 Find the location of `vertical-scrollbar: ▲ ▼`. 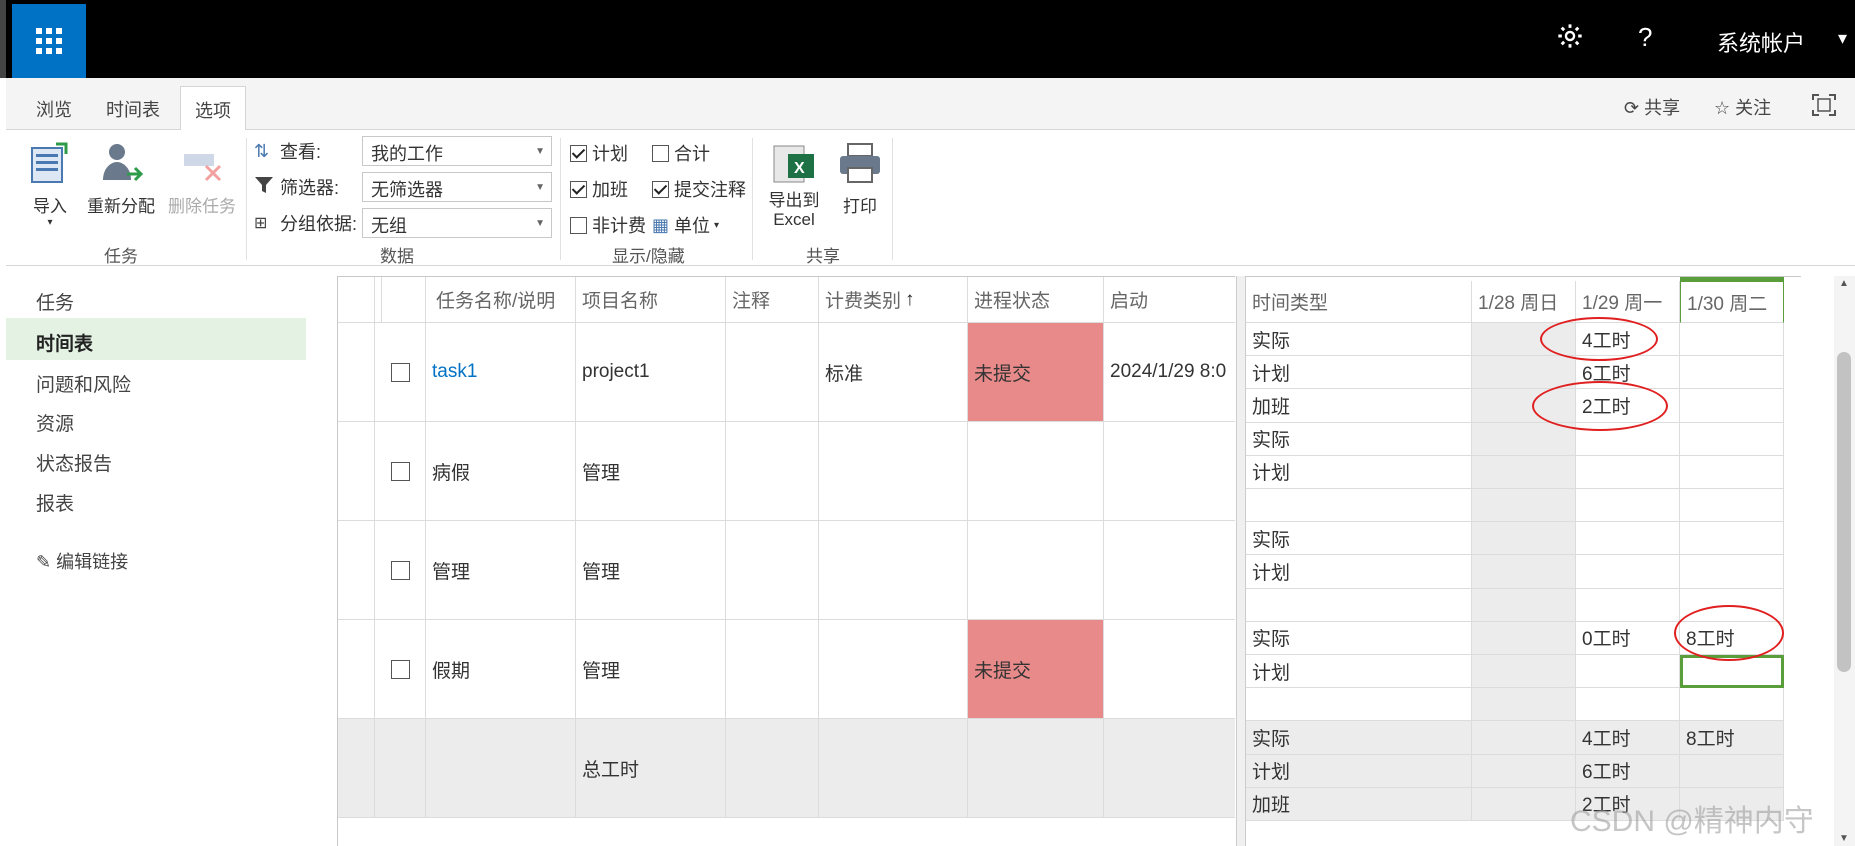

vertical-scrollbar: ▲ ▼ is located at coordinates (1844, 561).